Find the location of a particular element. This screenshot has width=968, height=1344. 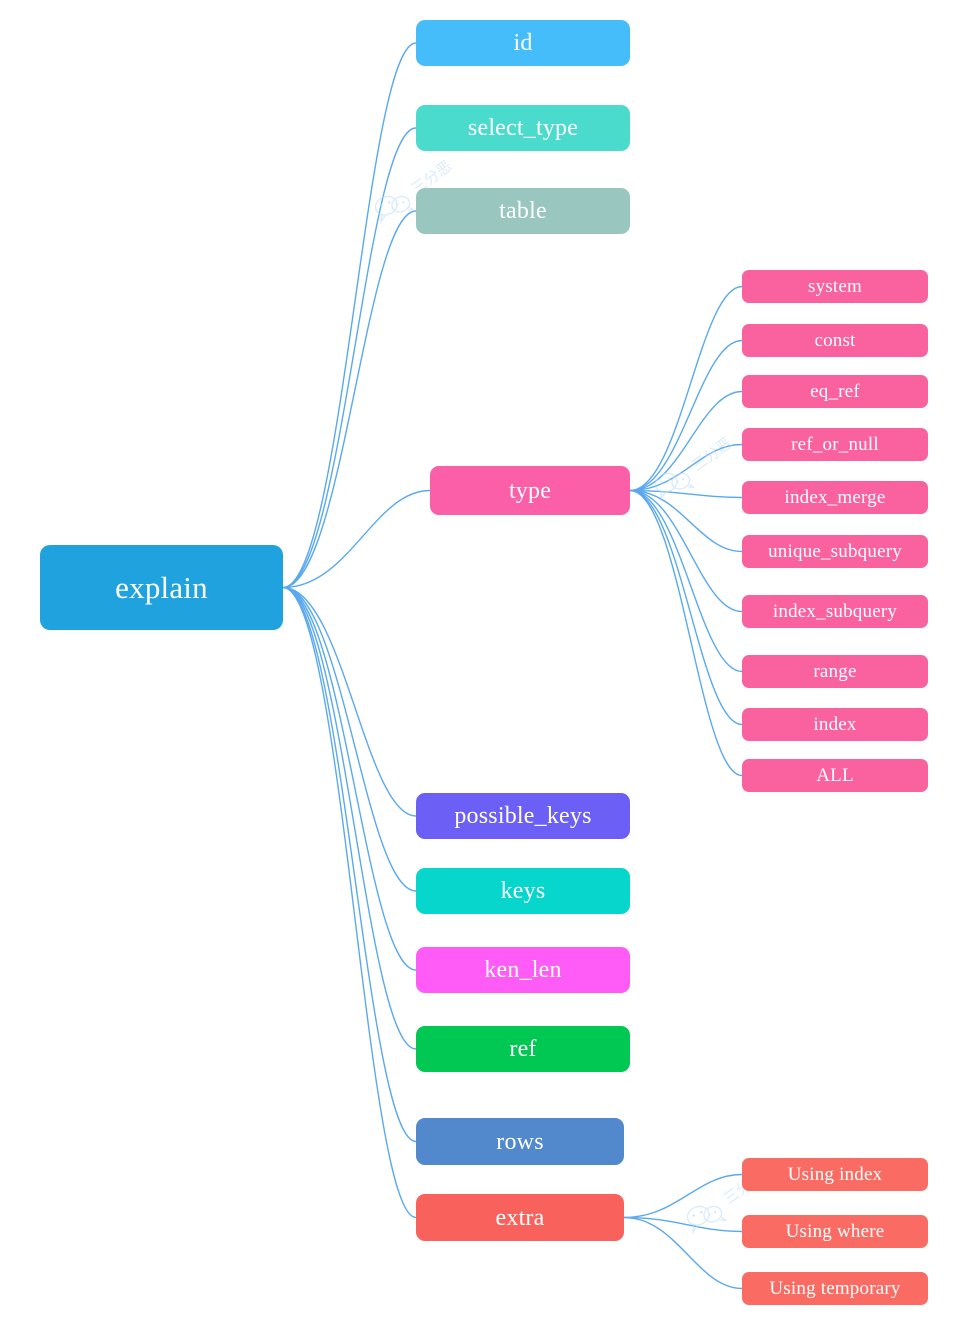

node-label: ref is located at coordinates (523, 1049).